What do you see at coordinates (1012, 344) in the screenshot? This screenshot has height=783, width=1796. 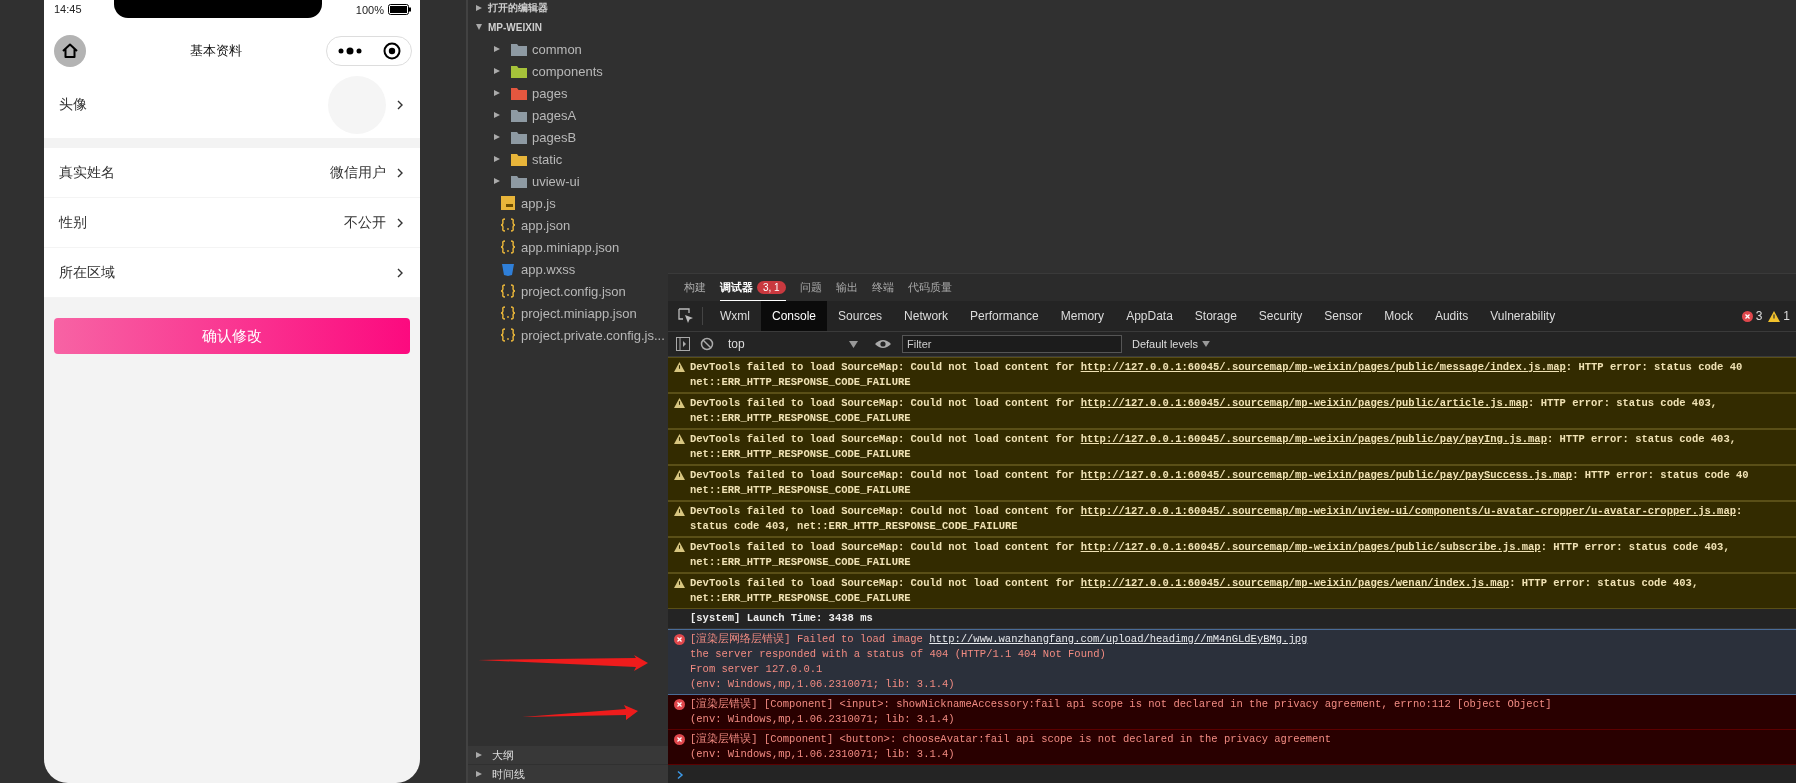 I see `filter-field: Filter` at bounding box center [1012, 344].